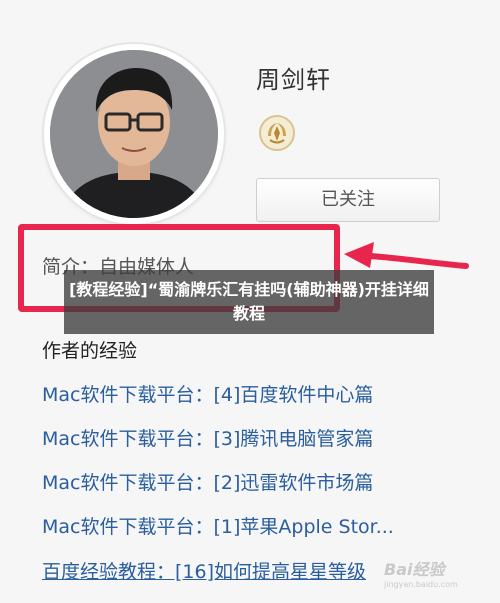 The width and height of the screenshot is (500, 603). What do you see at coordinates (293, 80) in the screenshot?
I see `profile-name: 周剑轩` at bounding box center [293, 80].